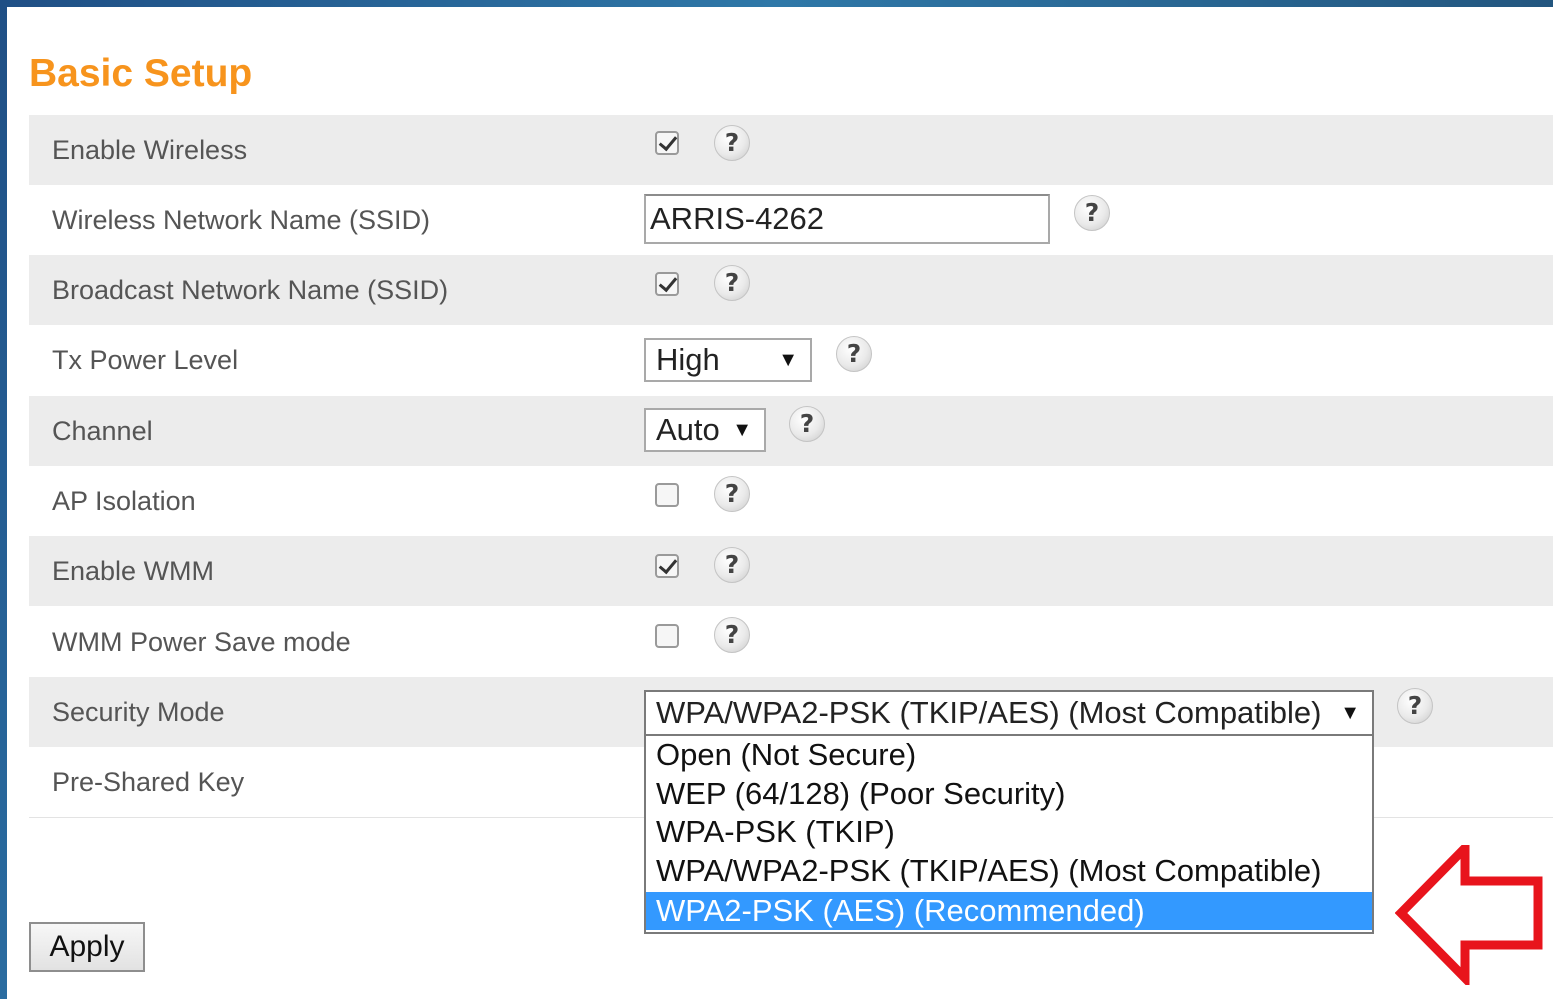 The height and width of the screenshot is (999, 1553). What do you see at coordinates (667, 566) in the screenshot?
I see `enable-wmm-checkbox` at bounding box center [667, 566].